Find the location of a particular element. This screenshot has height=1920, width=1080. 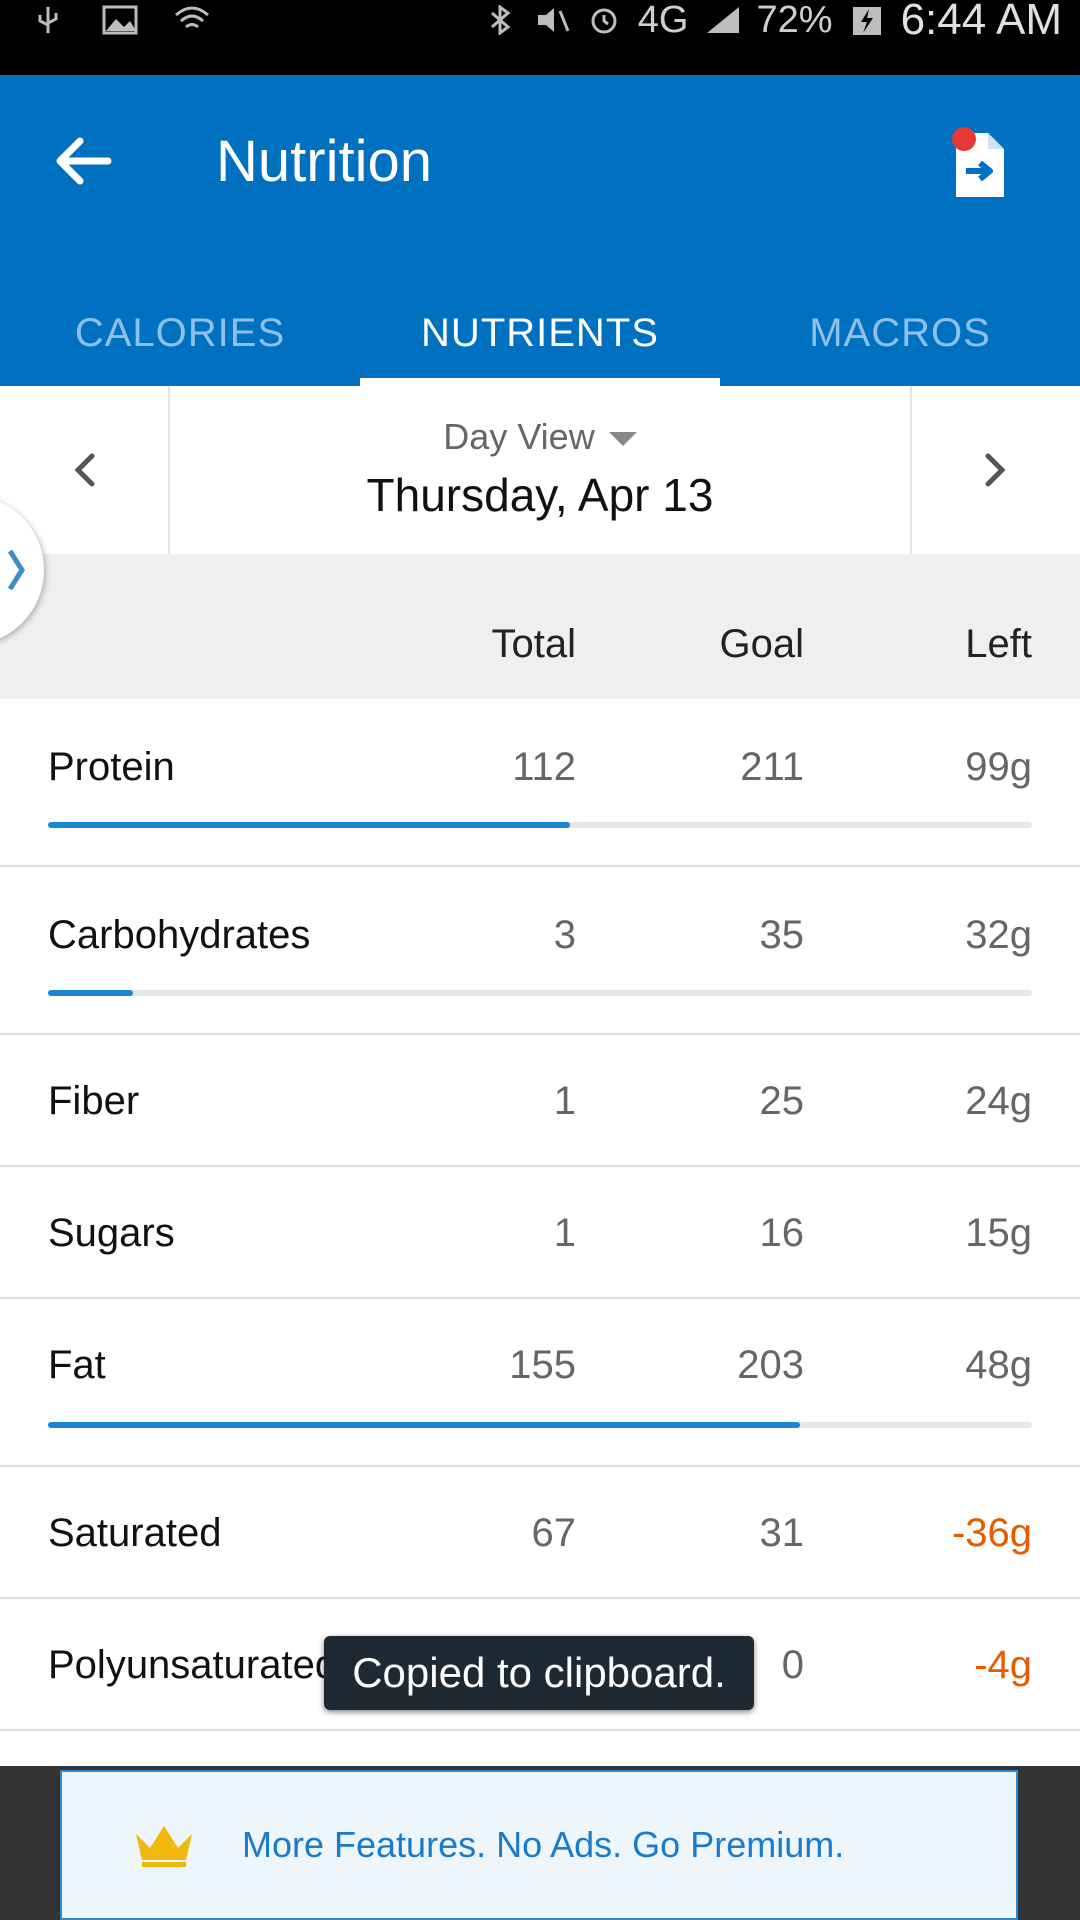

clipboard-toast: Copied to clipboard. is located at coordinates (539, 1673).